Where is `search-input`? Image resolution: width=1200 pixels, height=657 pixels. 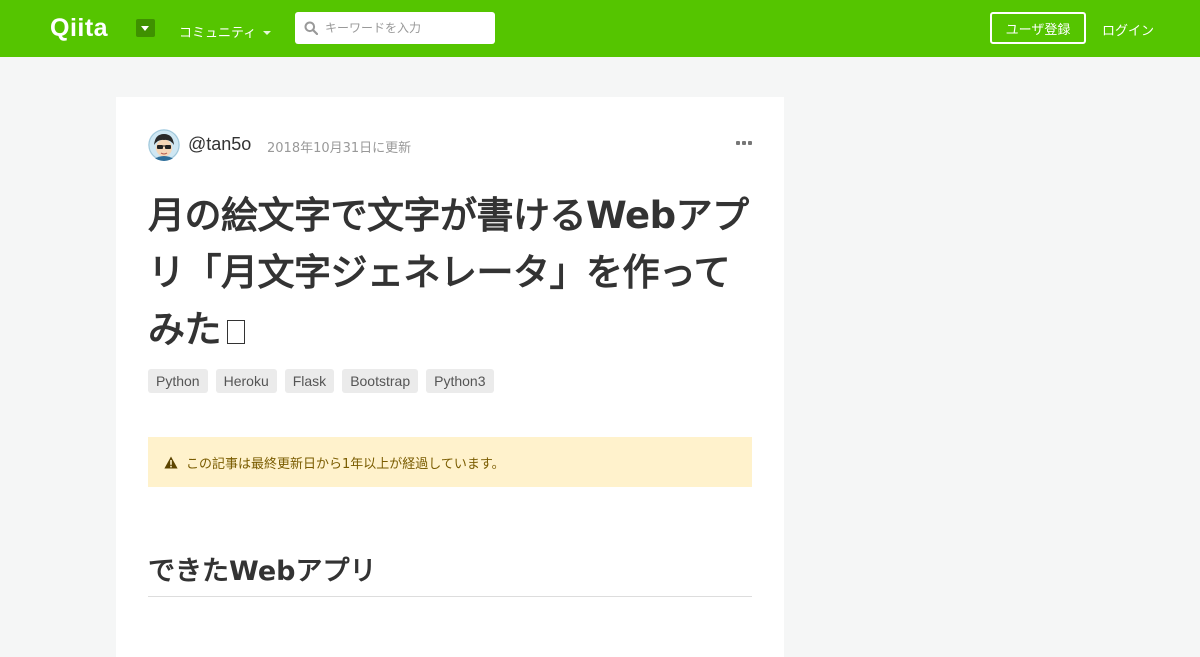
search-input is located at coordinates (407, 28).